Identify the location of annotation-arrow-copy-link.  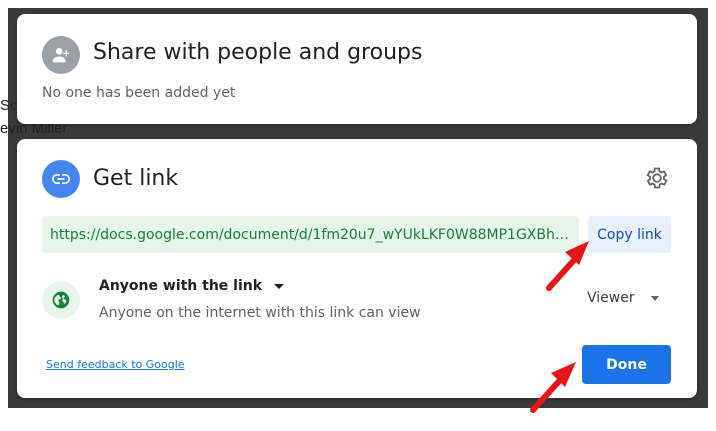
(567, 266).